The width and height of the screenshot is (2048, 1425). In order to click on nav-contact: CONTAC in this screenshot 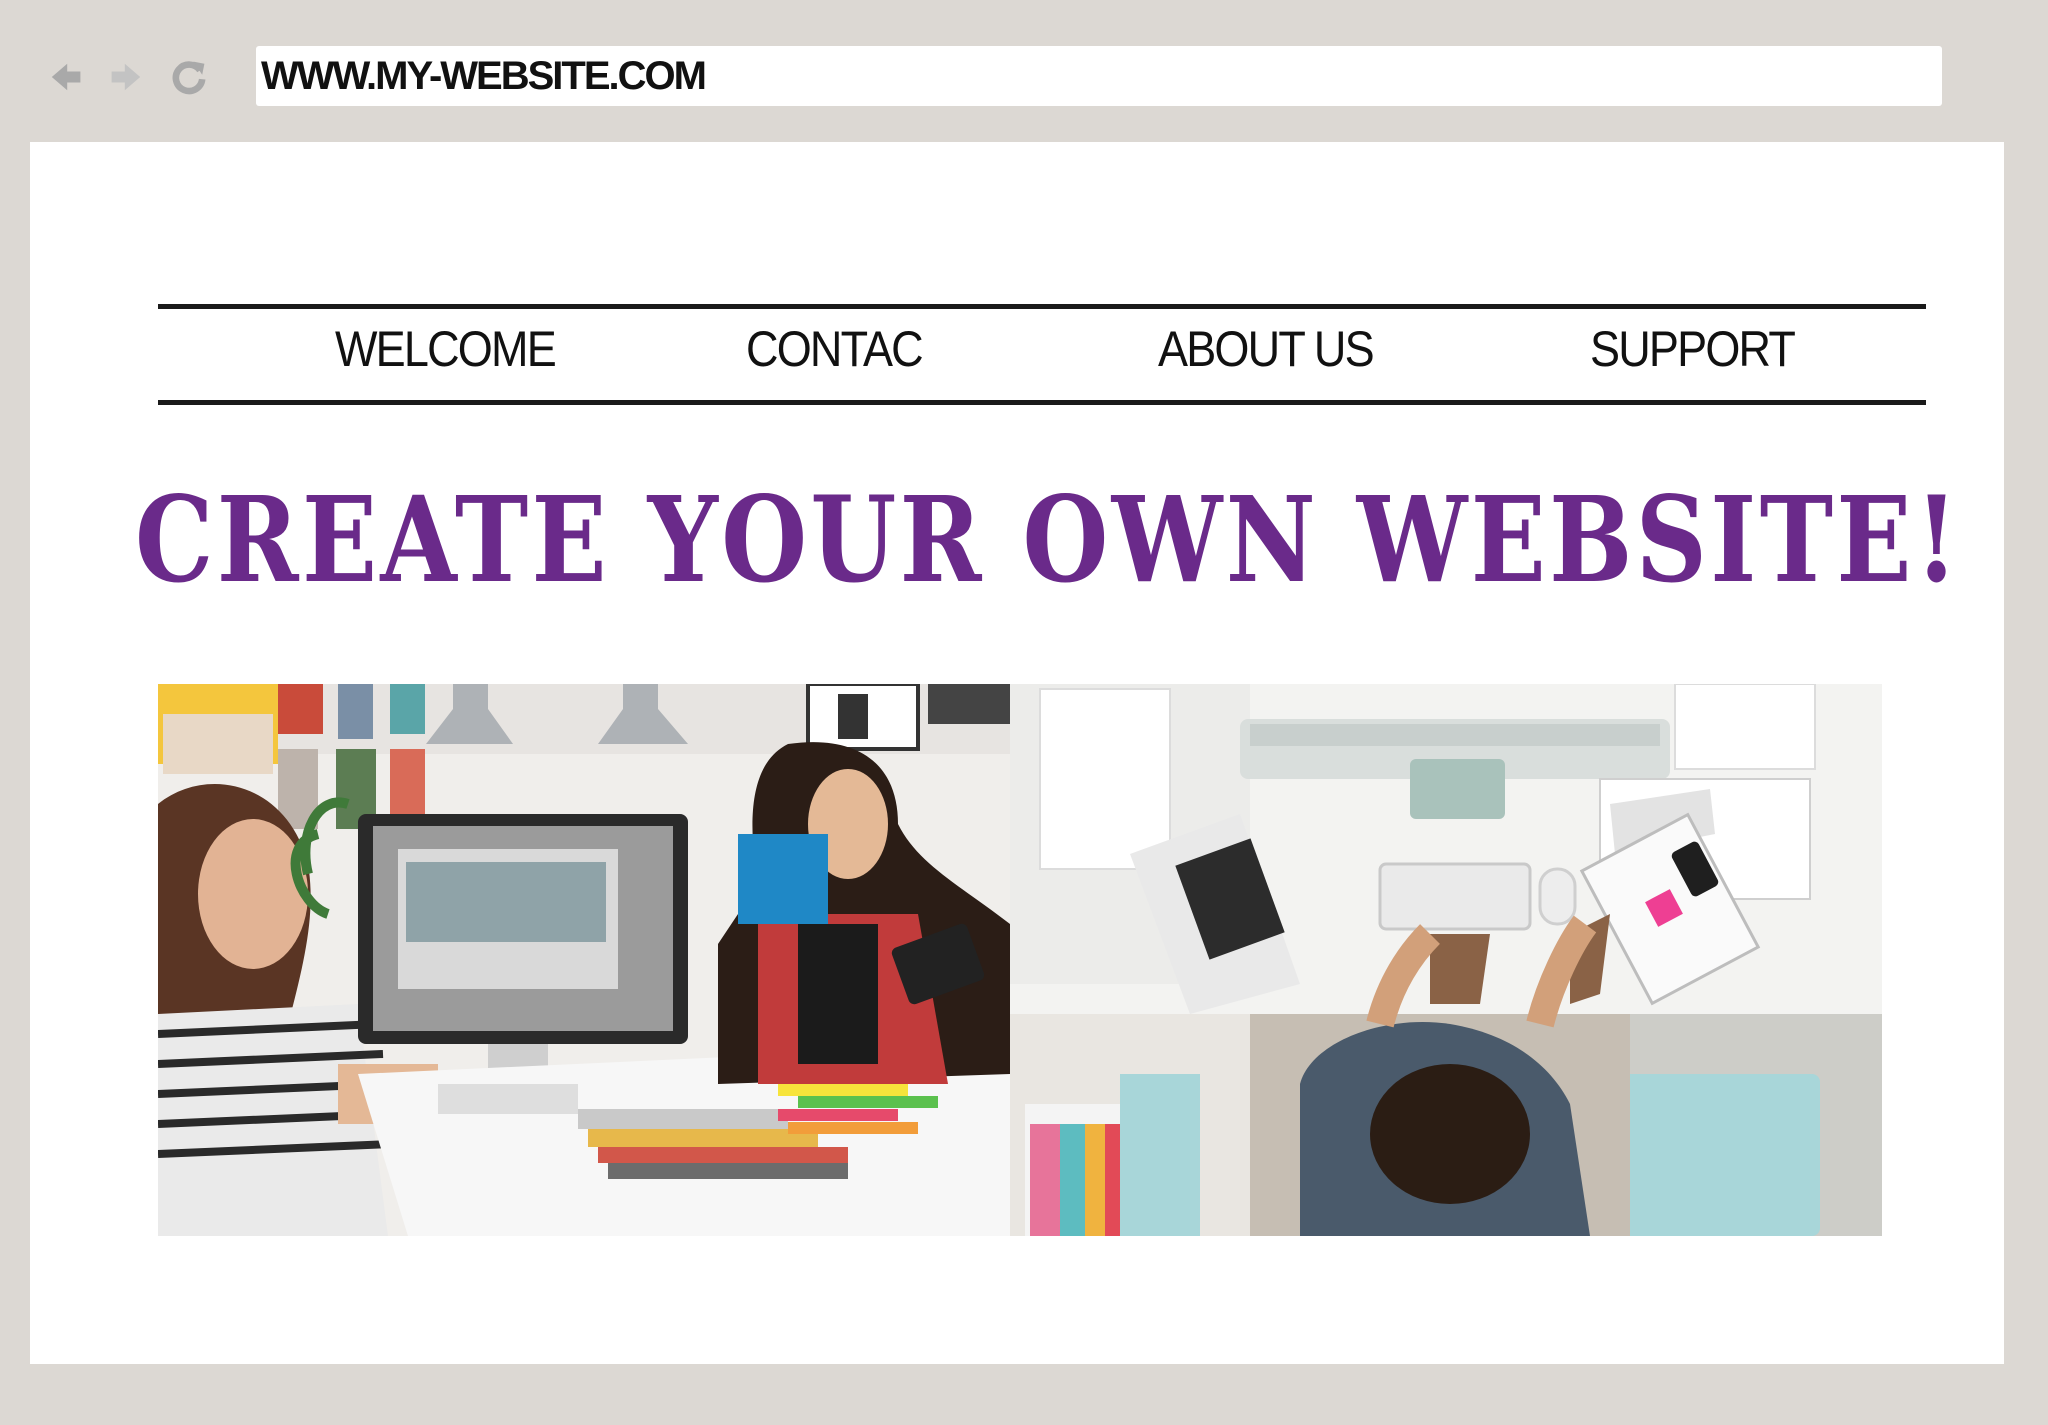, I will do `click(835, 349)`.